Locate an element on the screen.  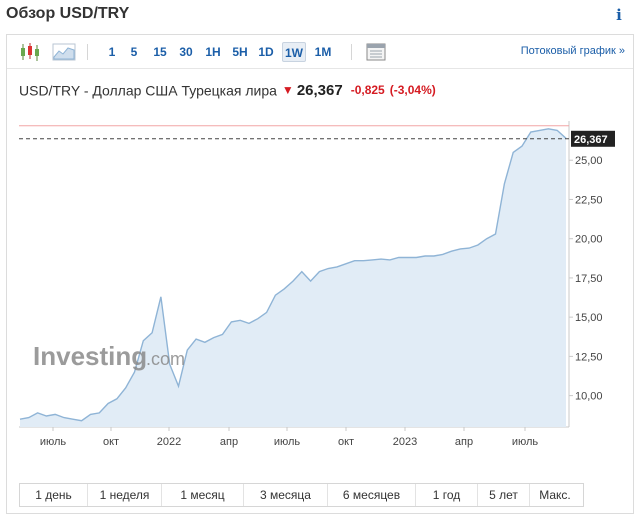
timeframe-1w-button: 1W is located at coordinates (294, 52).